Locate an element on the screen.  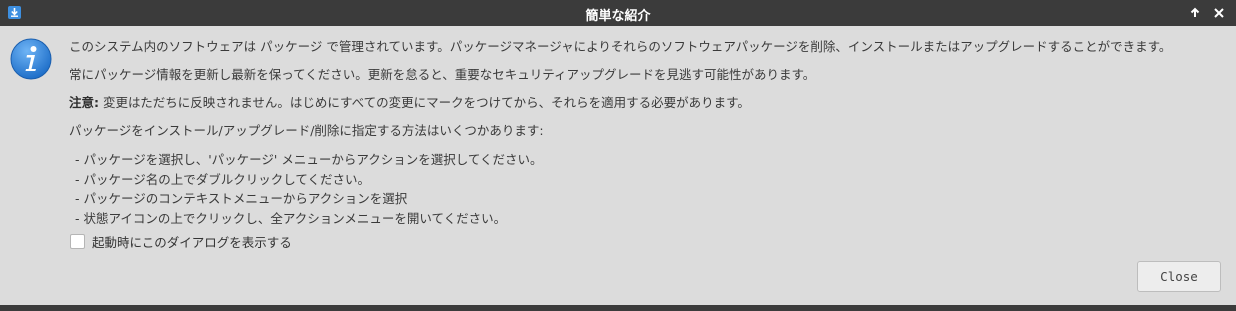
list-item: - 状態アイコンの上でクリックし、全アクションメニューを開いてください。 is located at coordinates (291, 218).